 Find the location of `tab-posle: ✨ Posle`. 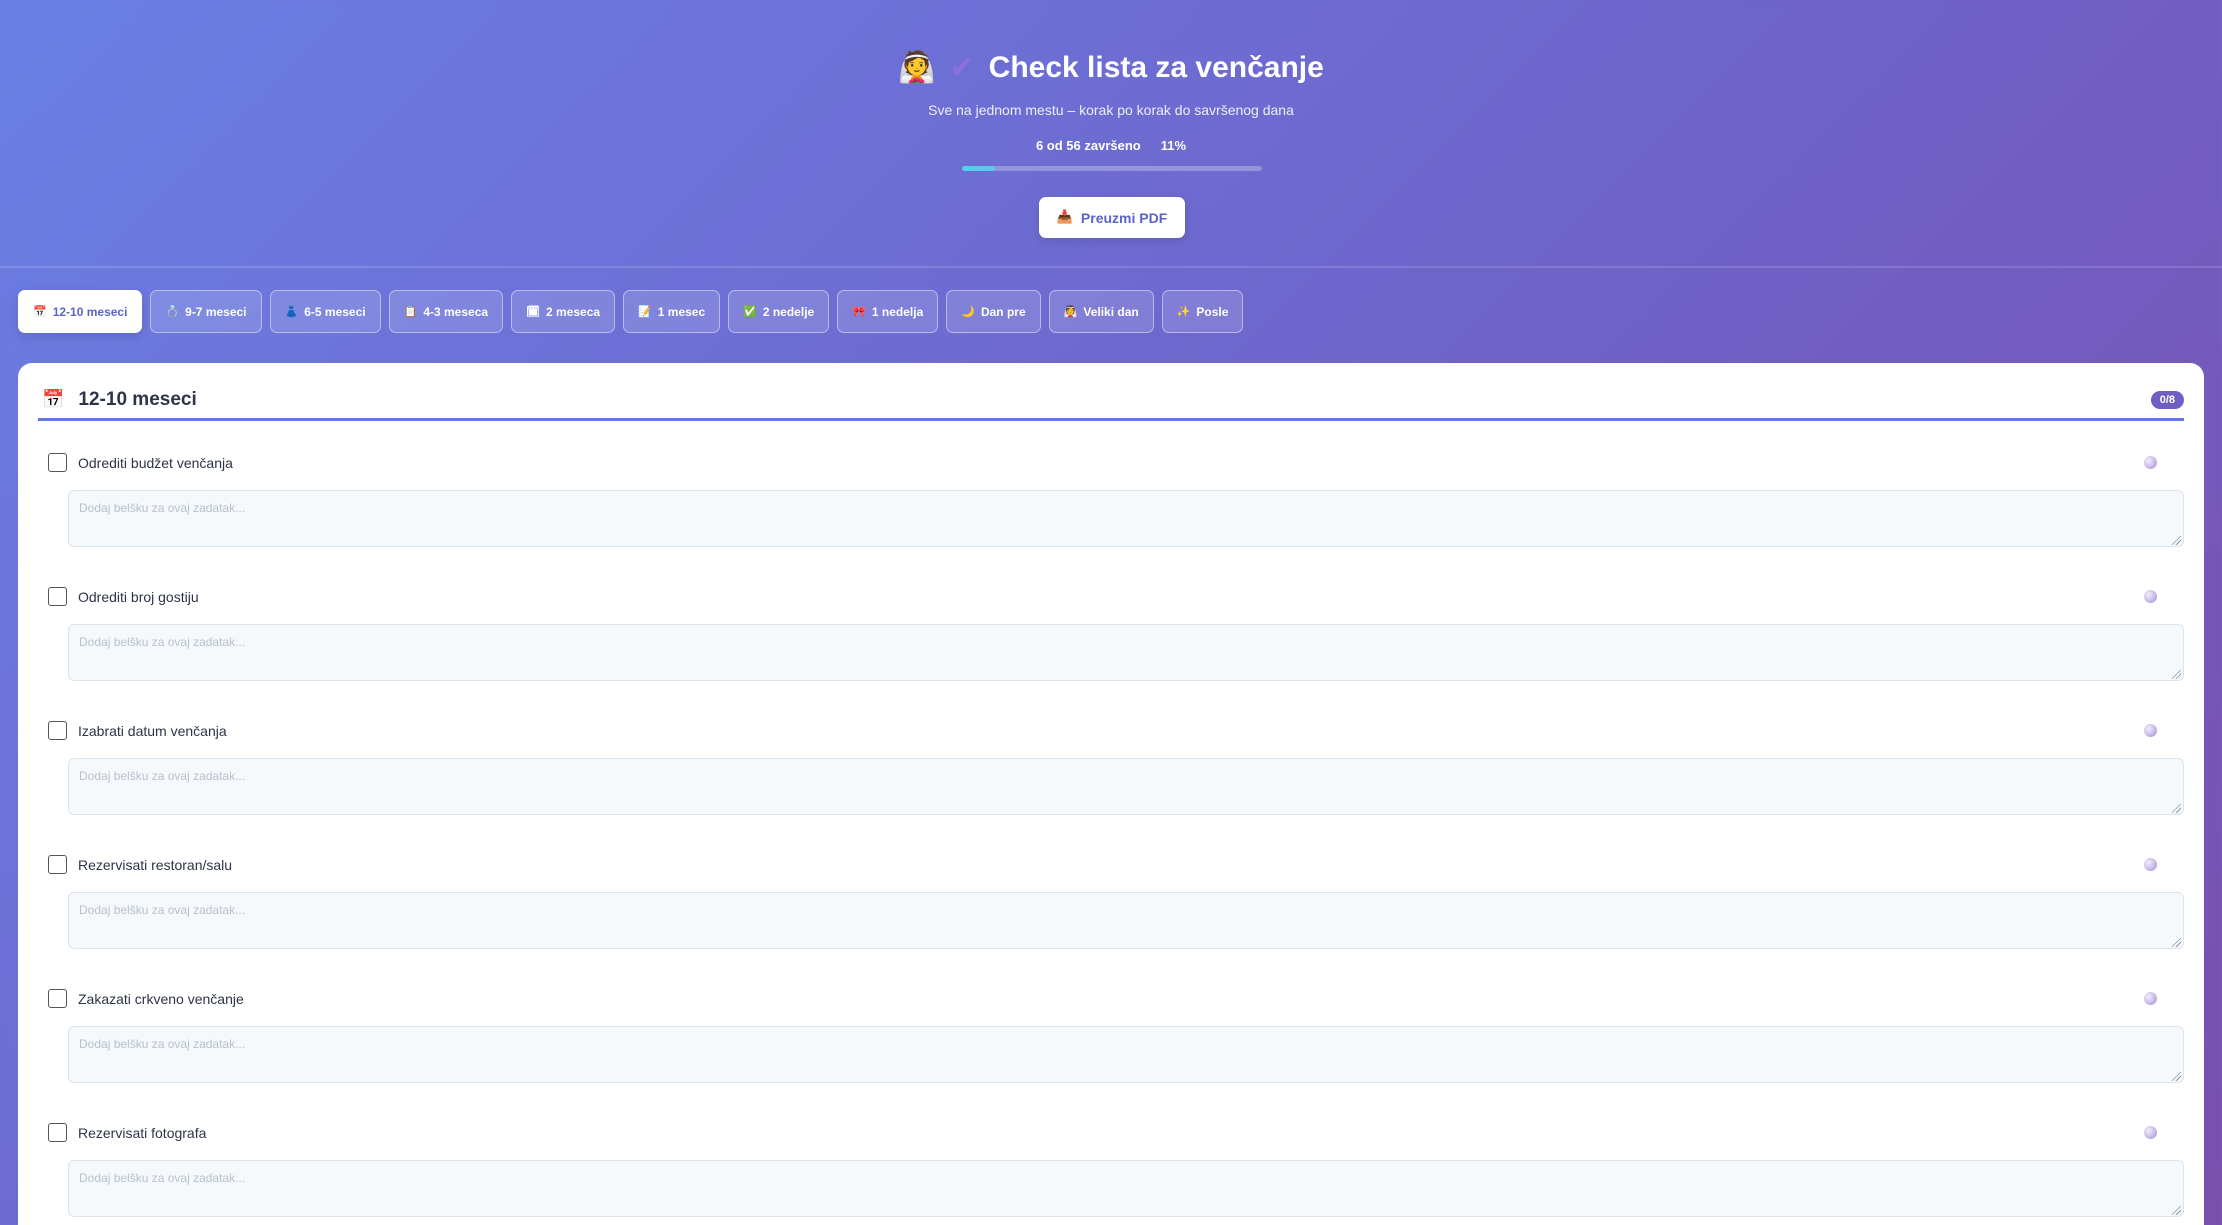

tab-posle: ✨ Posle is located at coordinates (1202, 311).